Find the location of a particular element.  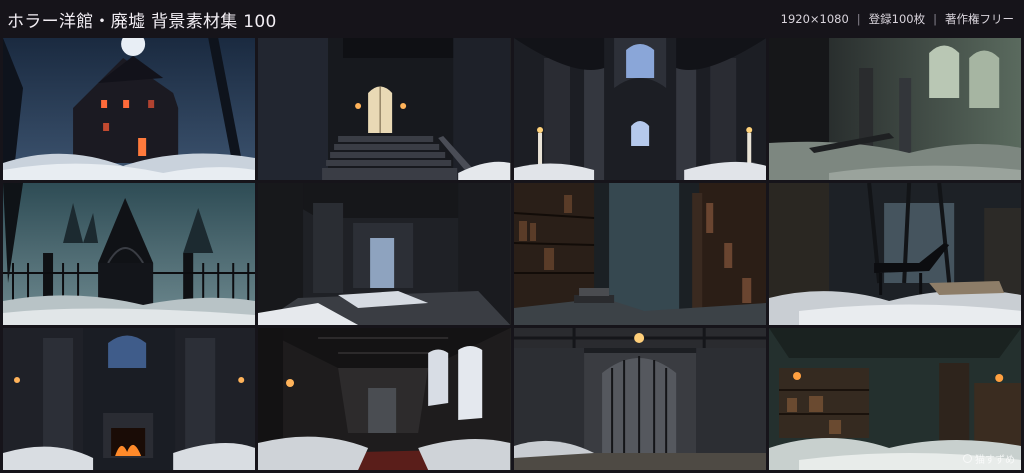

thumbnail-storage-room: 猫すずめ is located at coordinates (894, 399).